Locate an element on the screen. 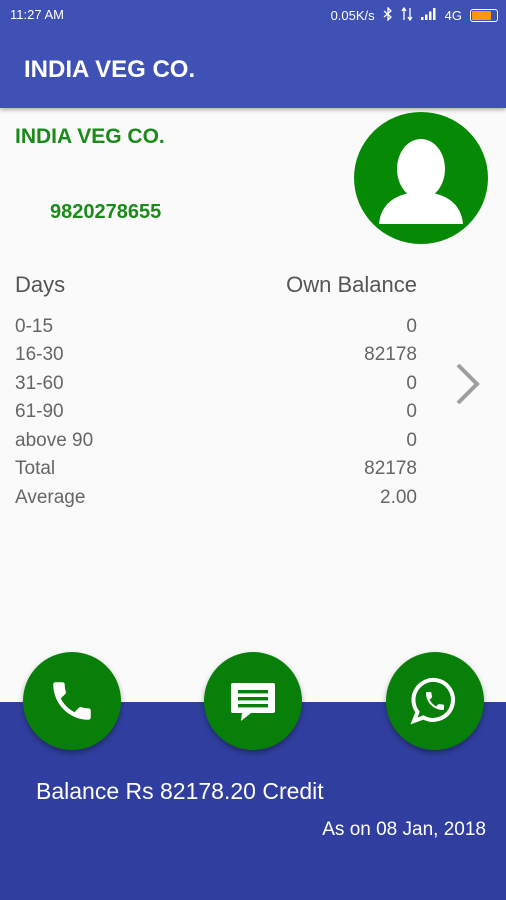  days-header: Days is located at coordinates (40, 284).